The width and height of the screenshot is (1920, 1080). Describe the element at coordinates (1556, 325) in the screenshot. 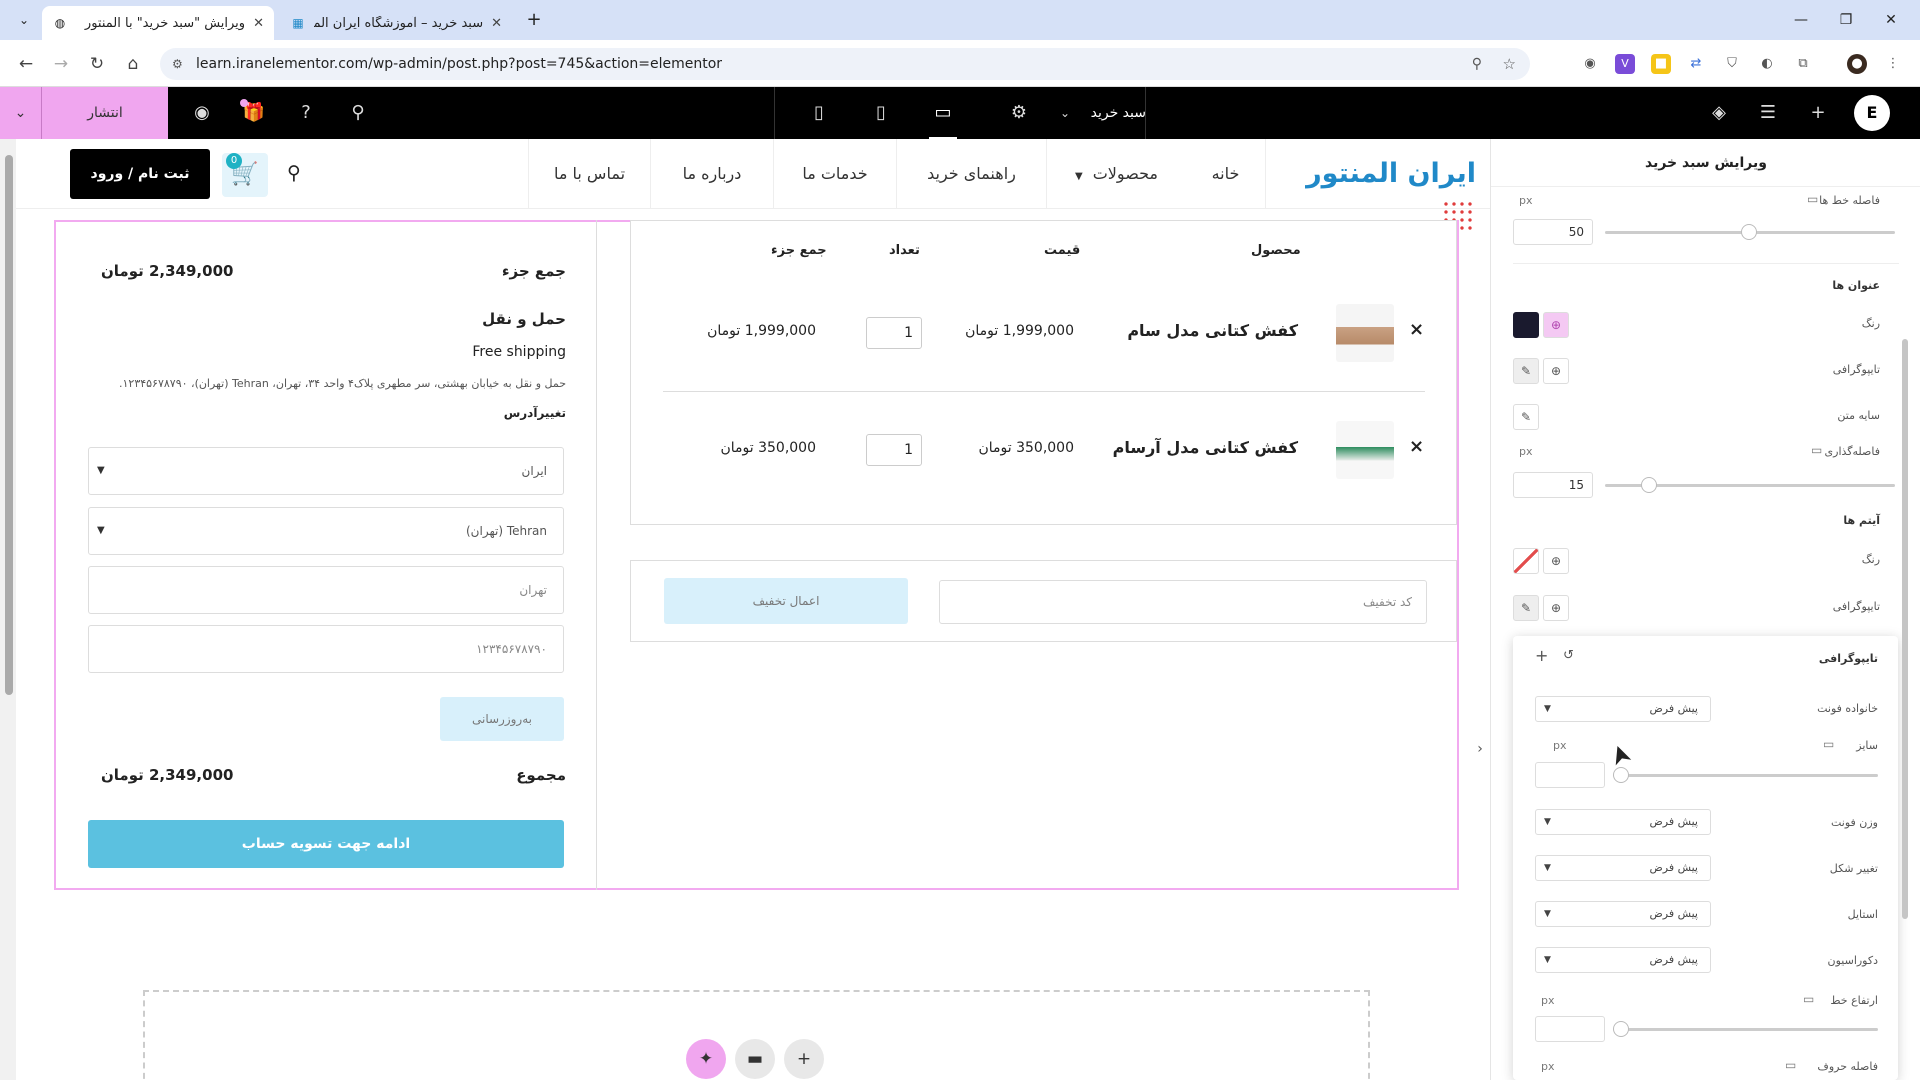

I see `global-color-icon: ⊕` at that location.